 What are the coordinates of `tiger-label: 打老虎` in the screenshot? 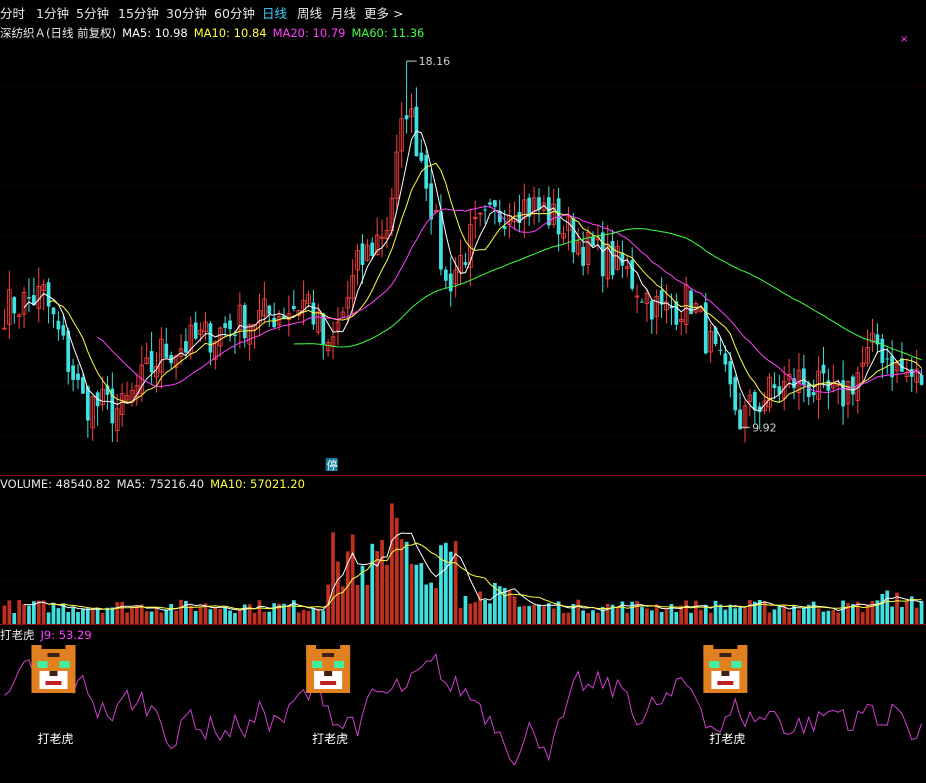 It's located at (330, 739).